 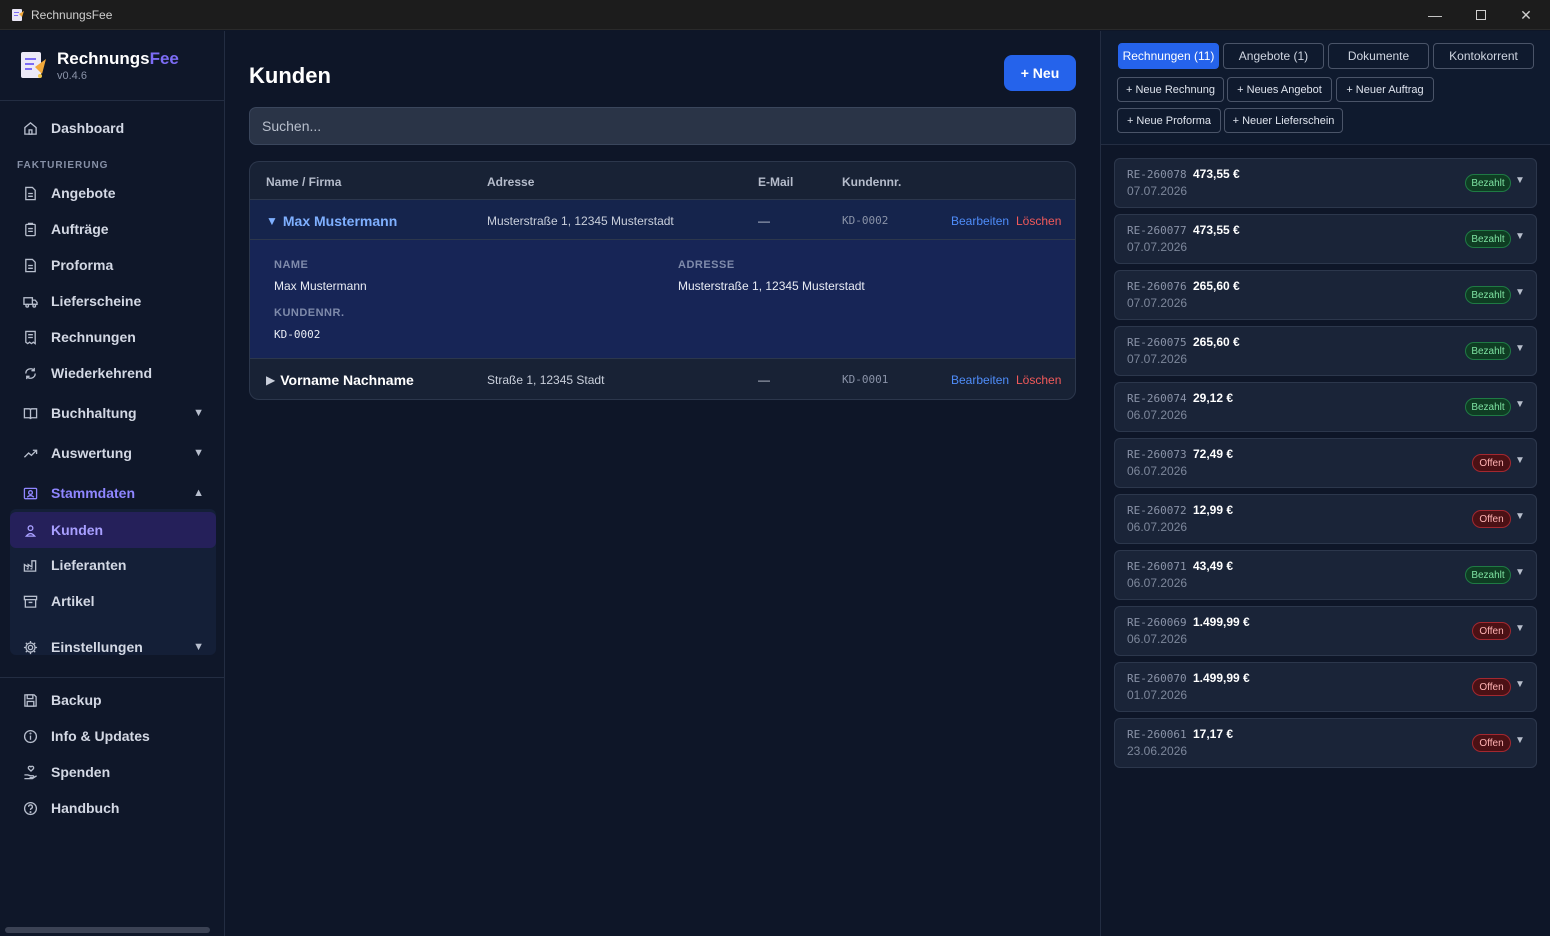 What do you see at coordinates (30, 601) in the screenshot?
I see `archive-icon` at bounding box center [30, 601].